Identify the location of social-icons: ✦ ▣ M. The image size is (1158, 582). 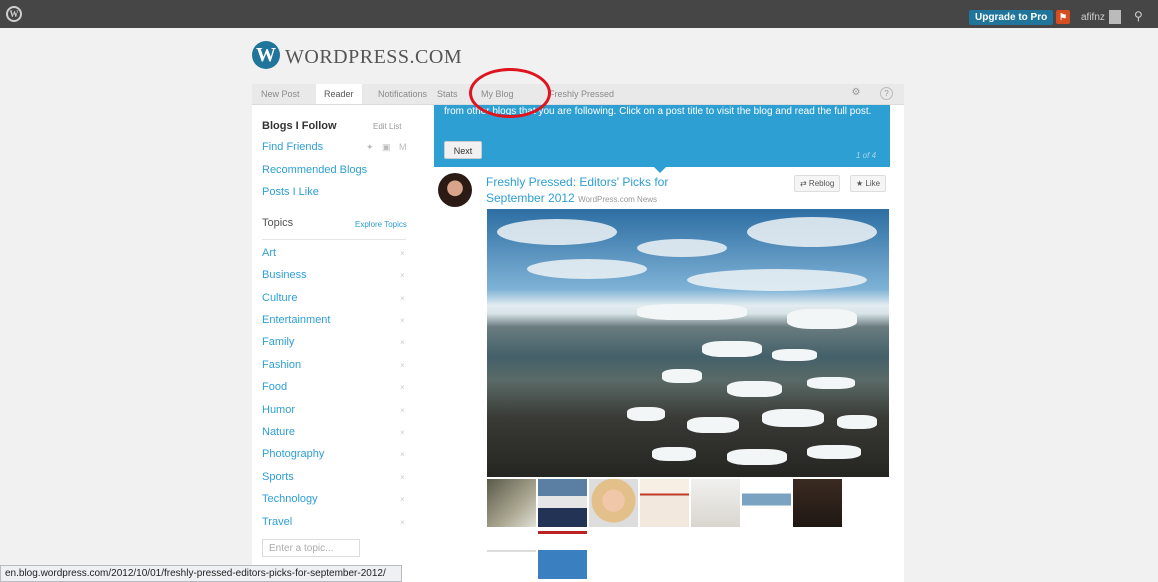
(388, 147).